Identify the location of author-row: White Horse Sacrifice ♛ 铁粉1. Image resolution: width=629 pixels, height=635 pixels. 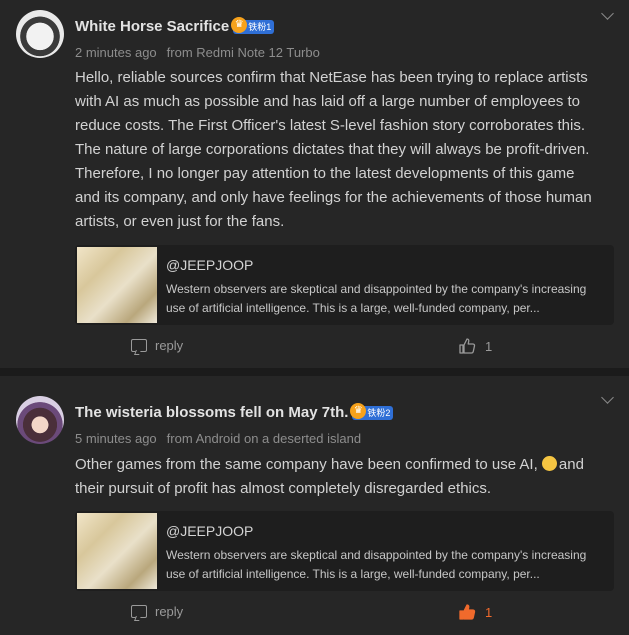
(175, 25).